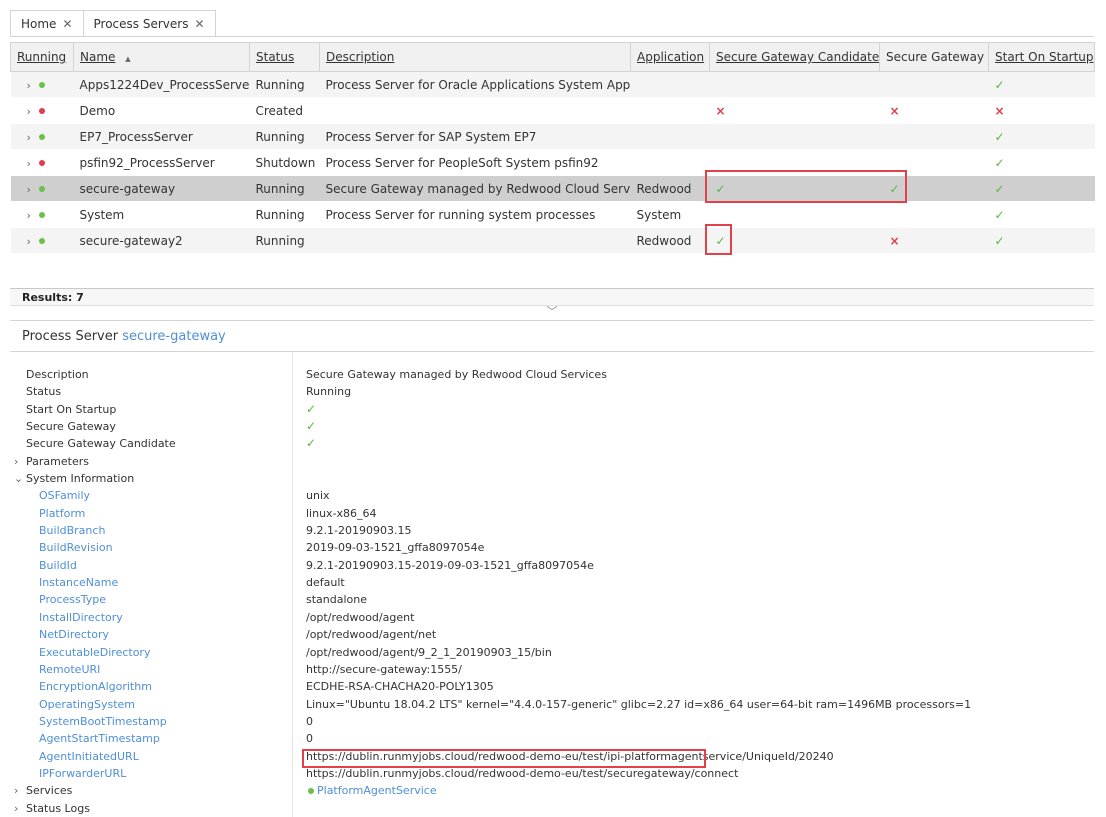 This screenshot has height=817, width=1106. I want to click on sysinfo-key: InstanceName, so click(149, 582).